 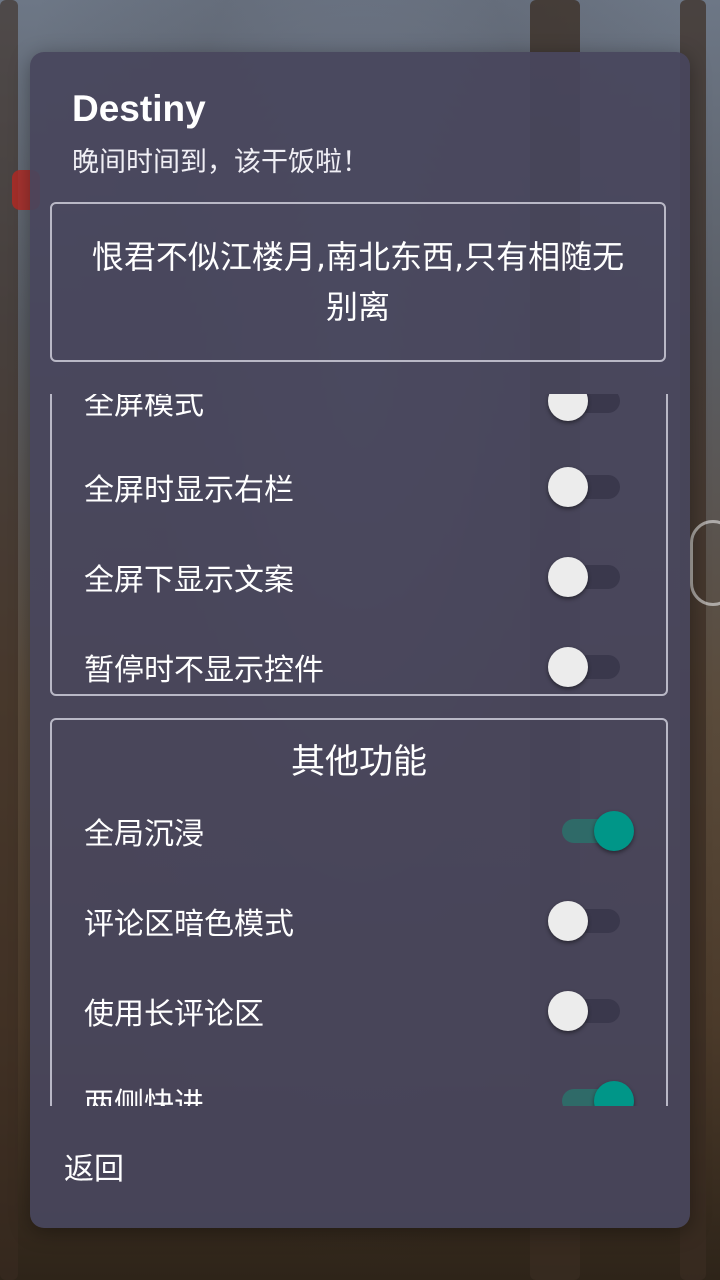 What do you see at coordinates (189, 580) in the screenshot?
I see `setting-label: 全屏下显示文案` at bounding box center [189, 580].